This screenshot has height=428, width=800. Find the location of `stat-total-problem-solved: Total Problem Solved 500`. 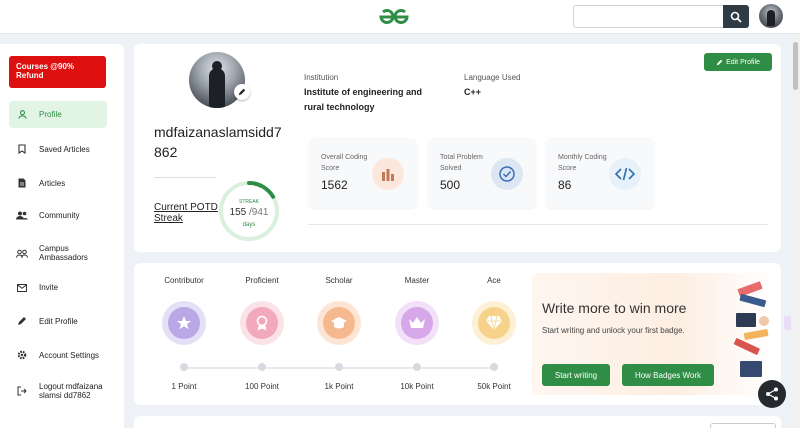

stat-total-problem-solved: Total Problem Solved 500 is located at coordinates (482, 173).